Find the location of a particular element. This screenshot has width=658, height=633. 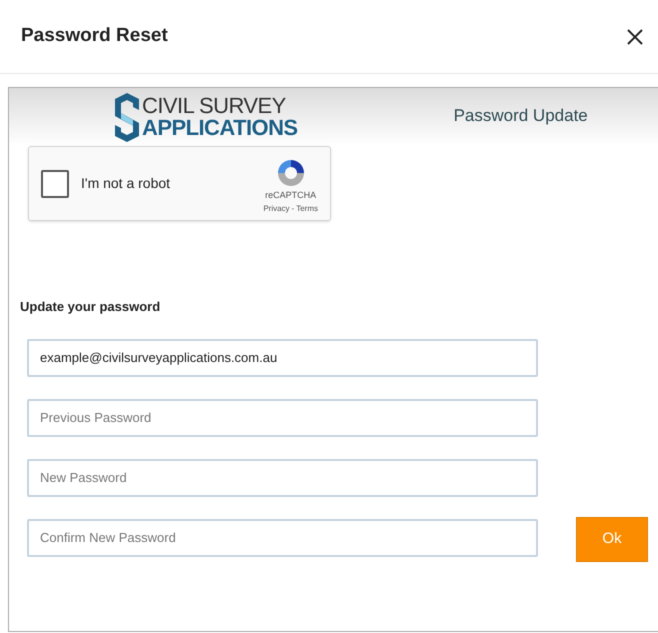

form-heading: Update your password is located at coordinates (91, 307).